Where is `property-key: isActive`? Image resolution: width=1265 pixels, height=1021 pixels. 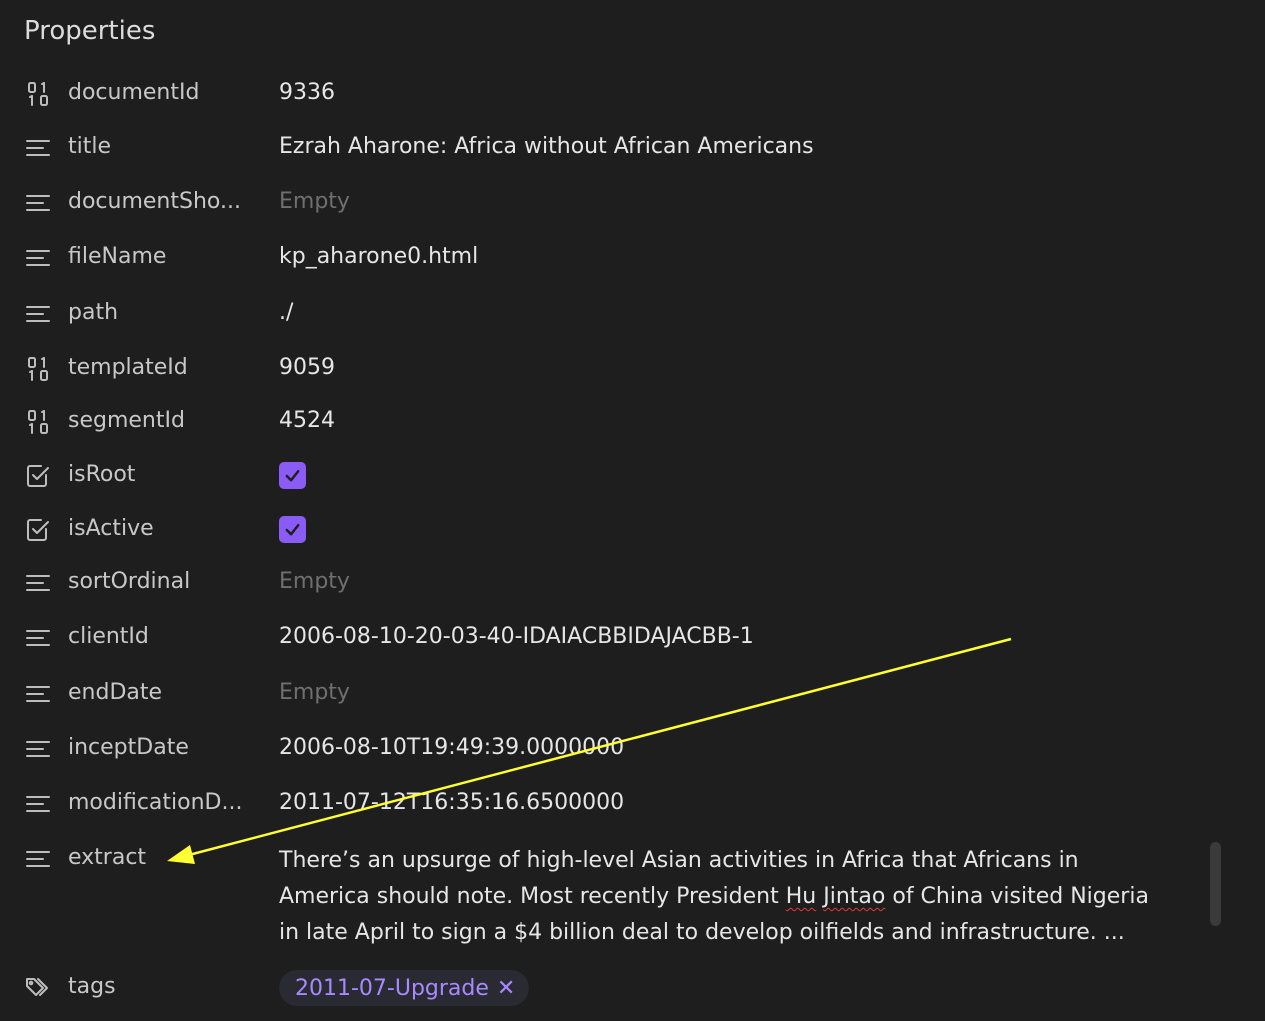 property-key: isActive is located at coordinates (111, 528).